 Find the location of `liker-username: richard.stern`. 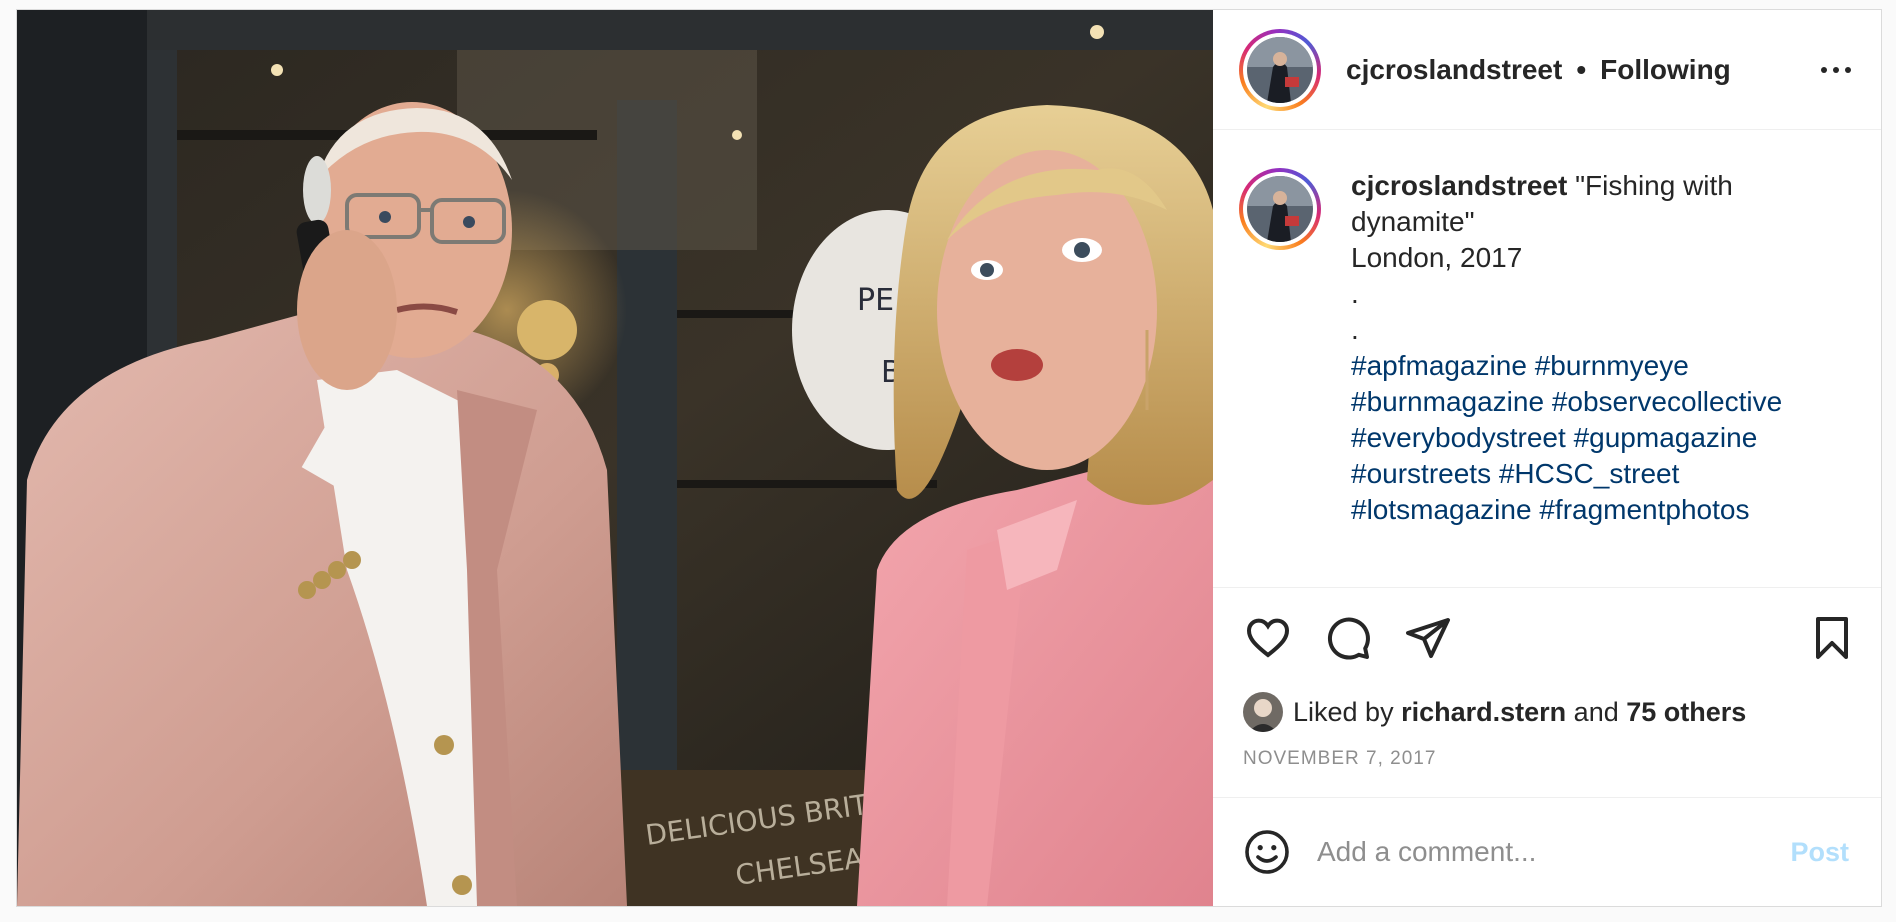

liker-username: richard.stern is located at coordinates (1483, 712).